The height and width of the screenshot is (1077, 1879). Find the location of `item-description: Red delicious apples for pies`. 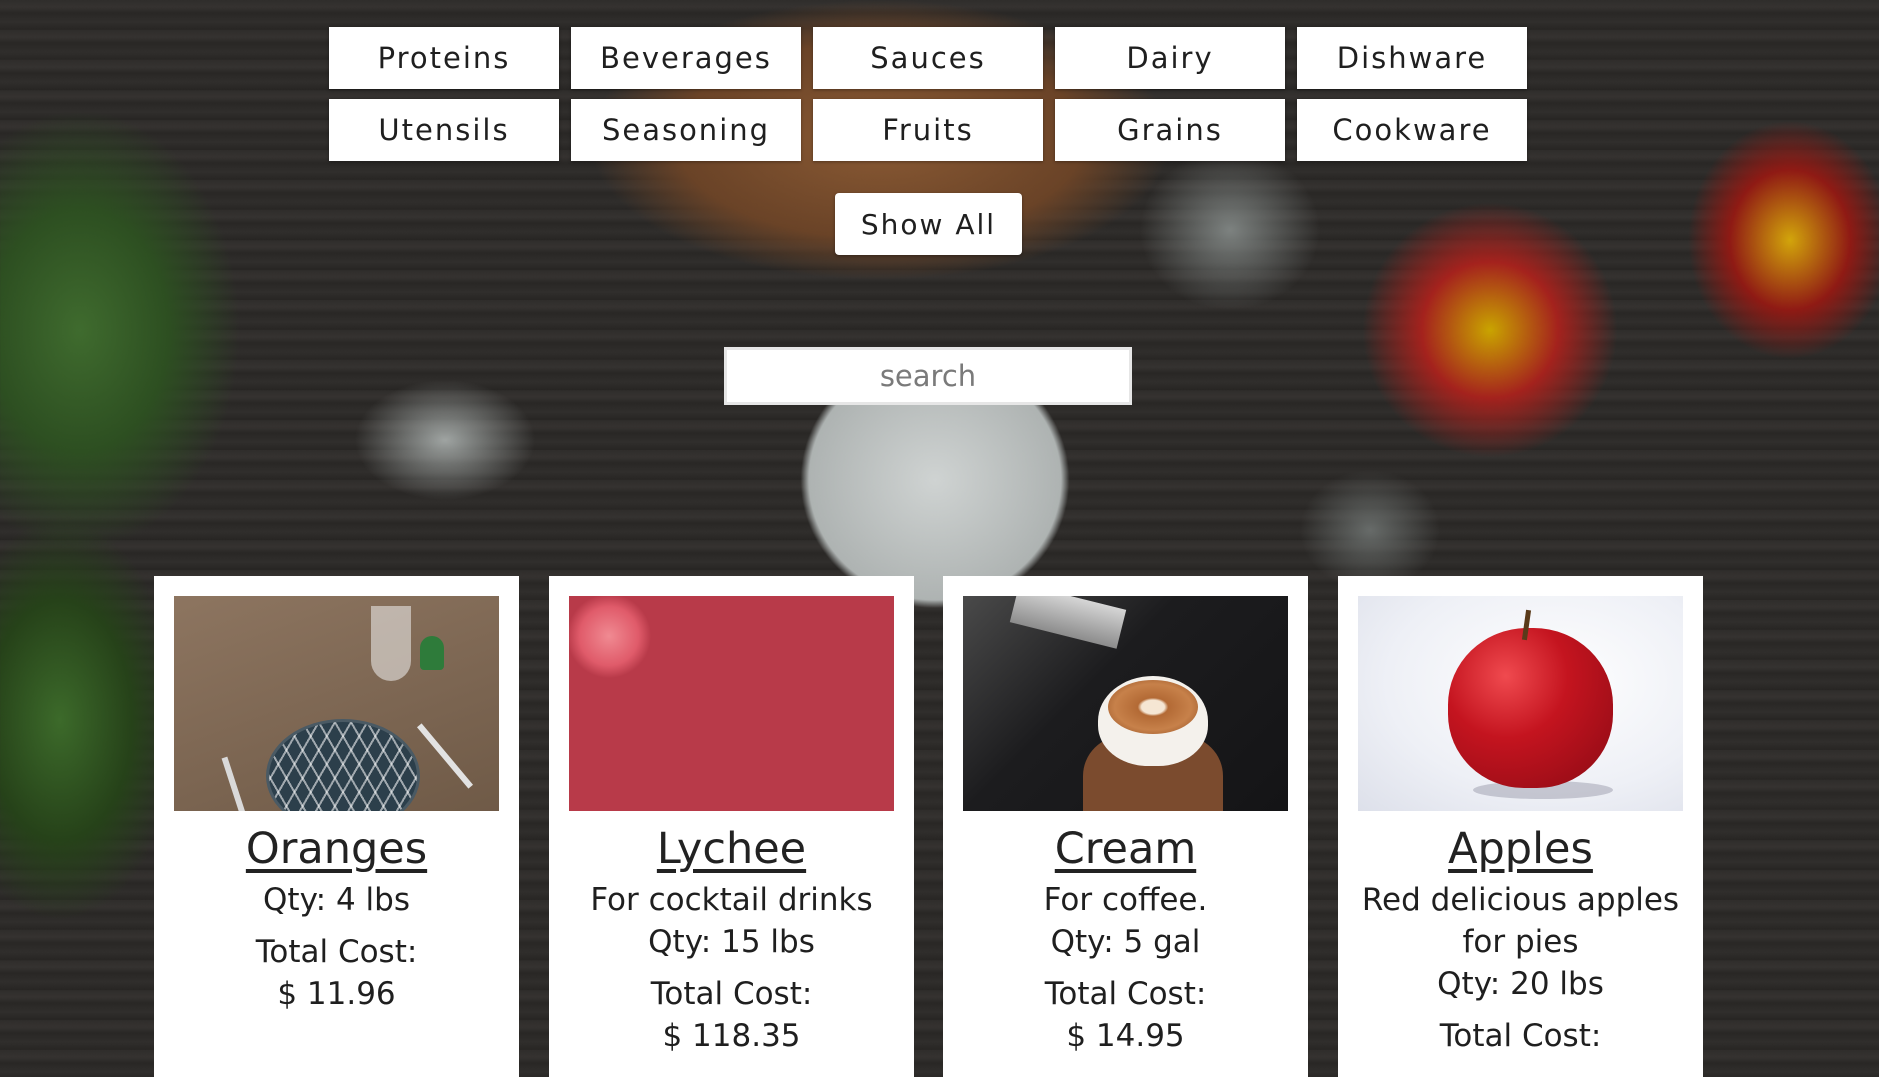

item-description: Red delicious apples for pies is located at coordinates (1520, 921).